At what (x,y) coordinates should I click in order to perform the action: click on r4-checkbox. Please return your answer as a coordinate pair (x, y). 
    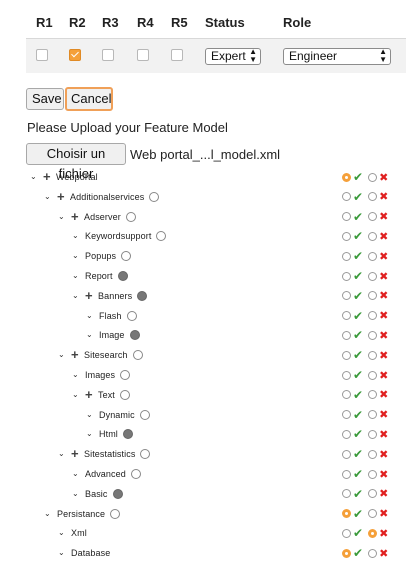
    Looking at the image, I should click on (143, 54).